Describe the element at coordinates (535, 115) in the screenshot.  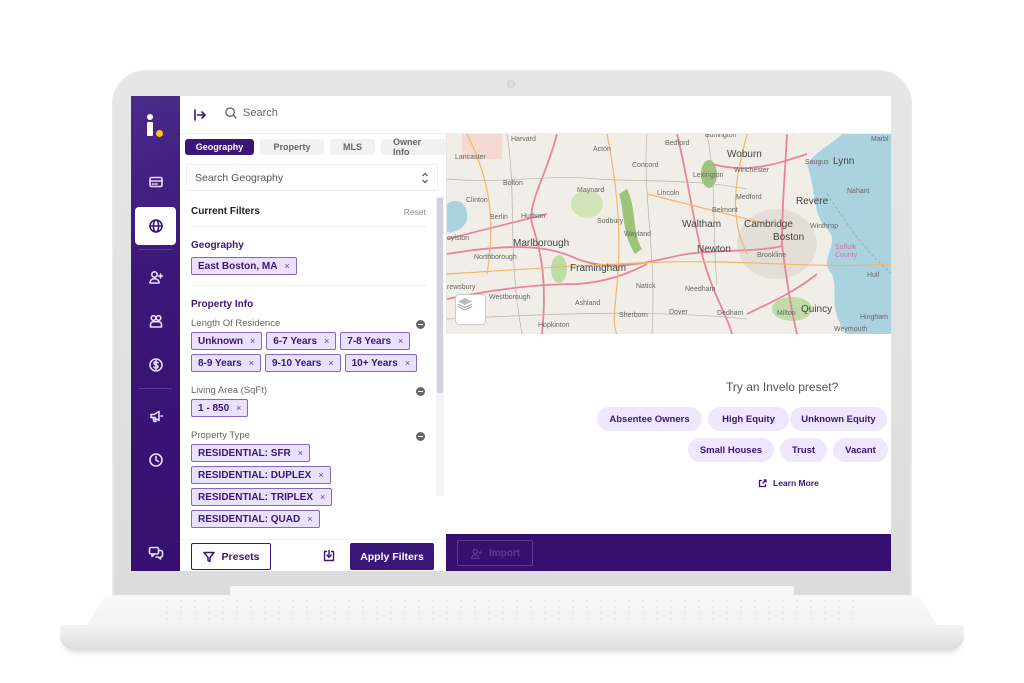
I see `top-bar` at that location.